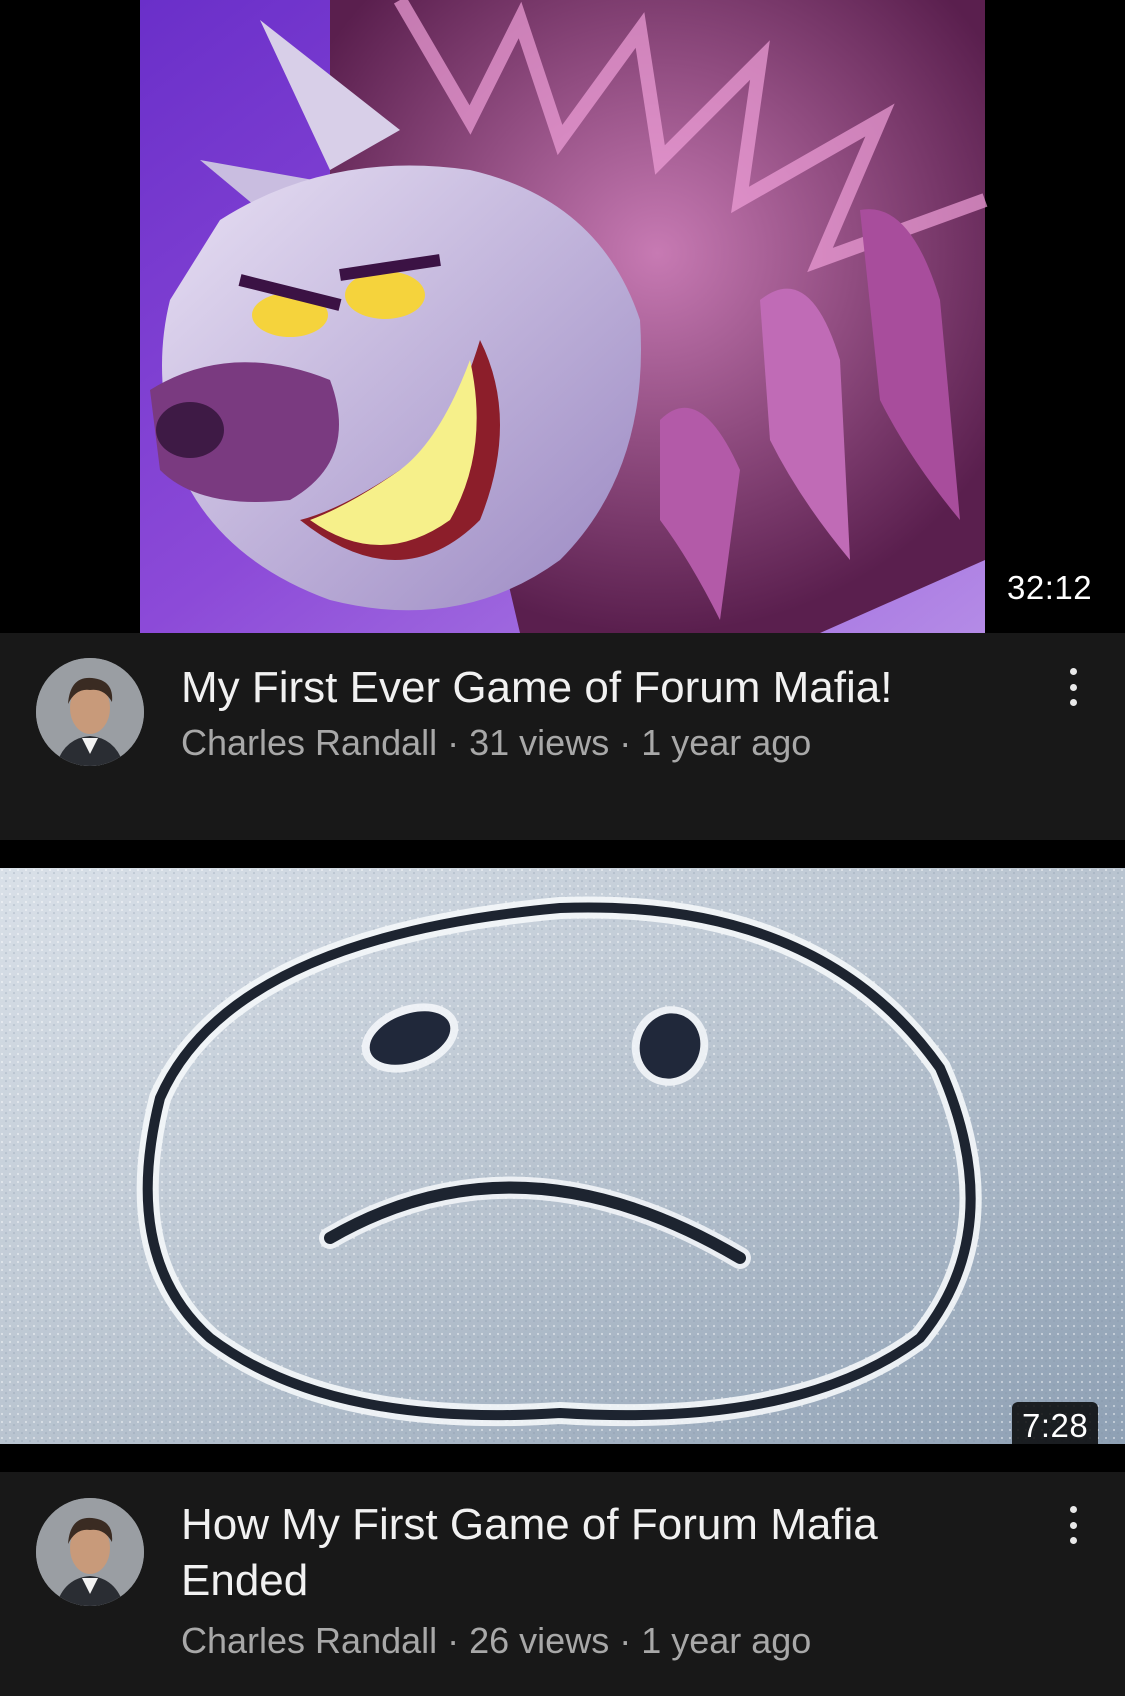 Image resolution: width=1125 pixels, height=1696 pixels. I want to click on video-duration: 32:12, so click(1050, 587).